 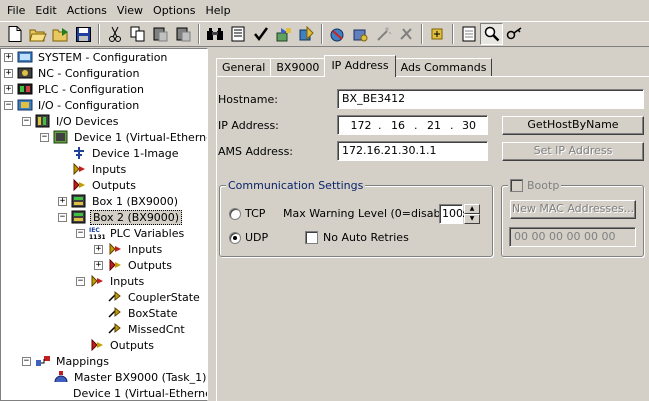 What do you see at coordinates (91, 89) in the screenshot?
I see `tree-item-label: PLC - Configuration` at bounding box center [91, 89].